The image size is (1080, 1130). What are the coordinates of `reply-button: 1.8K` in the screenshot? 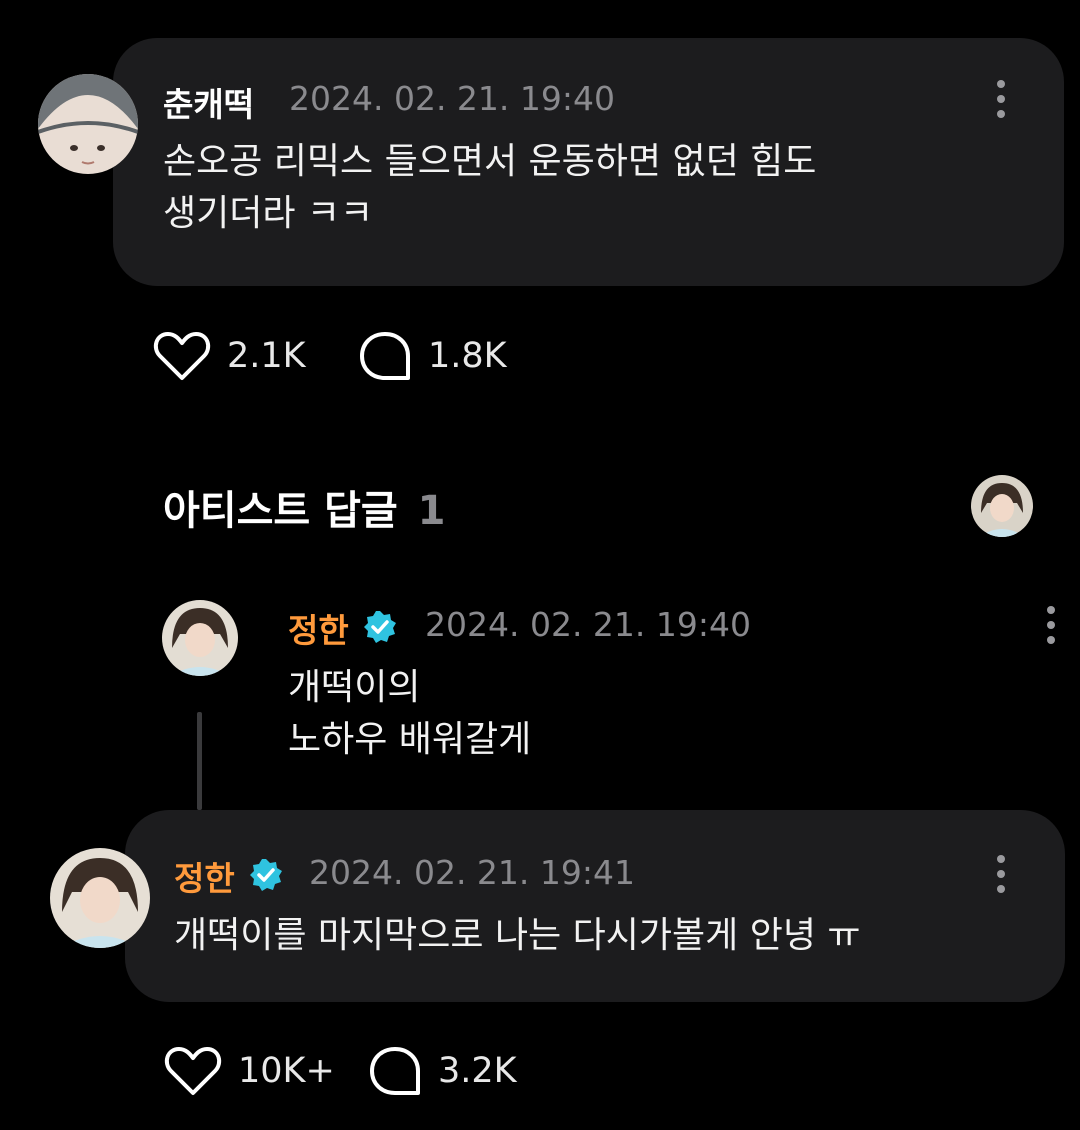 It's located at (432, 356).